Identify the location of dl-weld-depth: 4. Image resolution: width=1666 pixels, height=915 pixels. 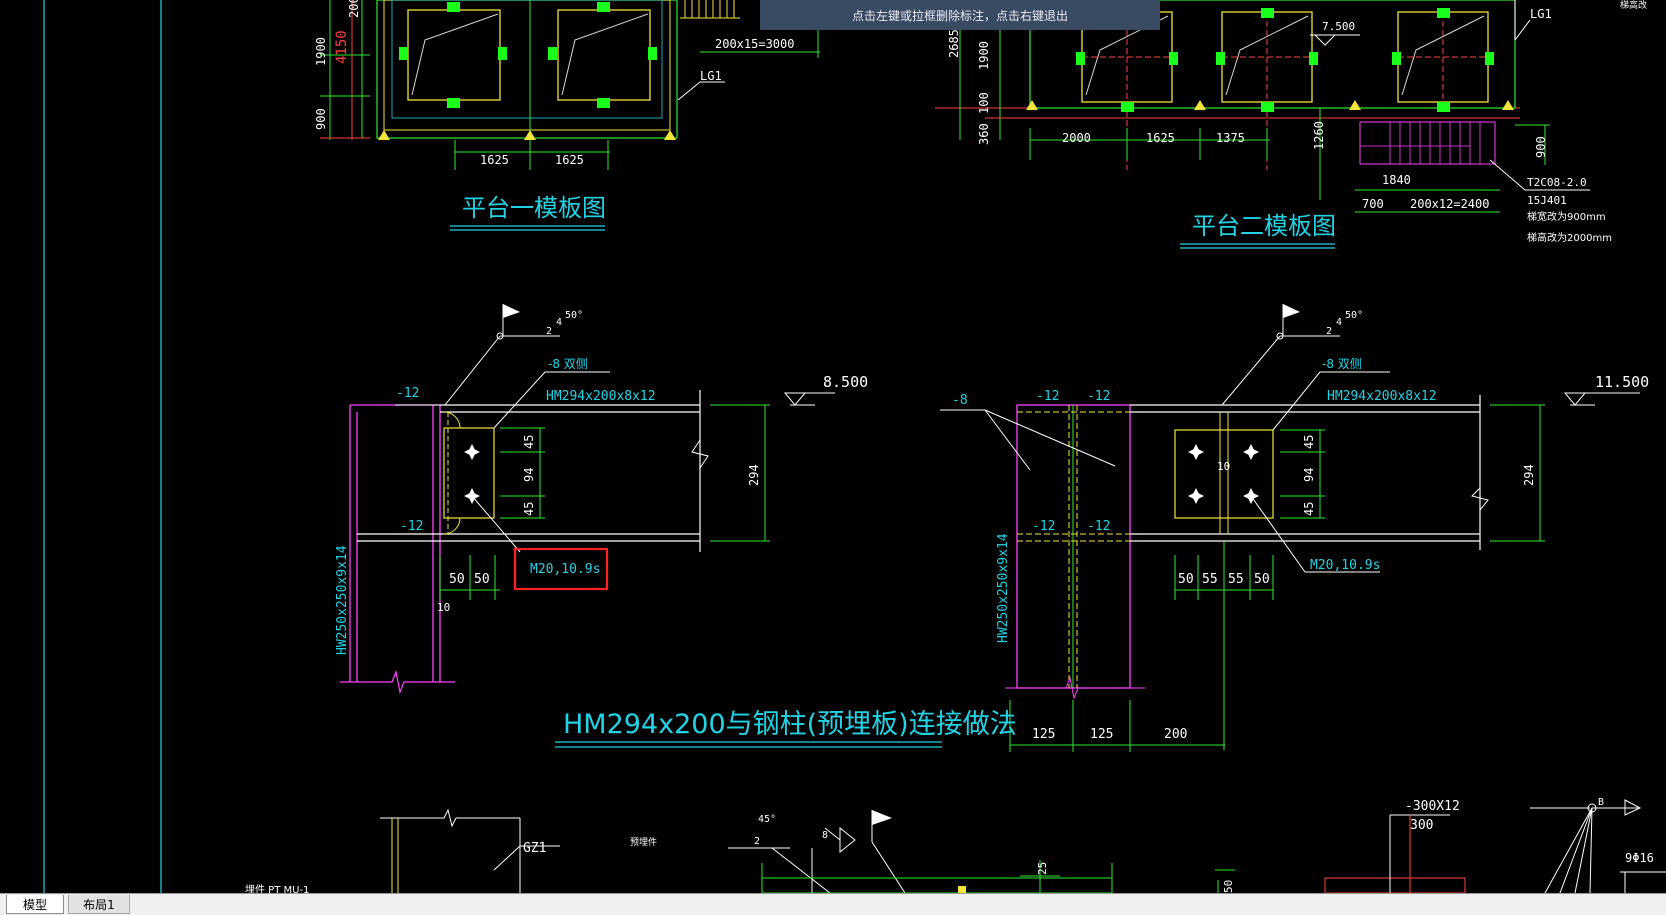
(559, 322).